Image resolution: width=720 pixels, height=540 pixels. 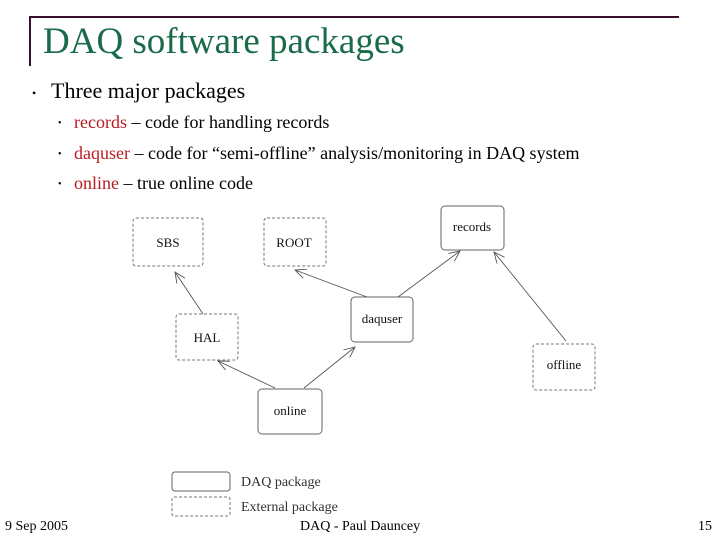 I want to click on node-label-daquser: daquser, so click(x=382, y=318).